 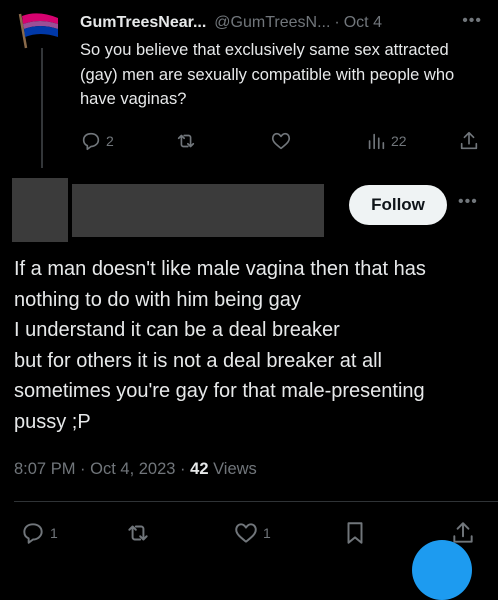 I want to click on tweet-meta: 8:07 PM · Oct 4, 2023 · 42 Views, so click(x=135, y=469).